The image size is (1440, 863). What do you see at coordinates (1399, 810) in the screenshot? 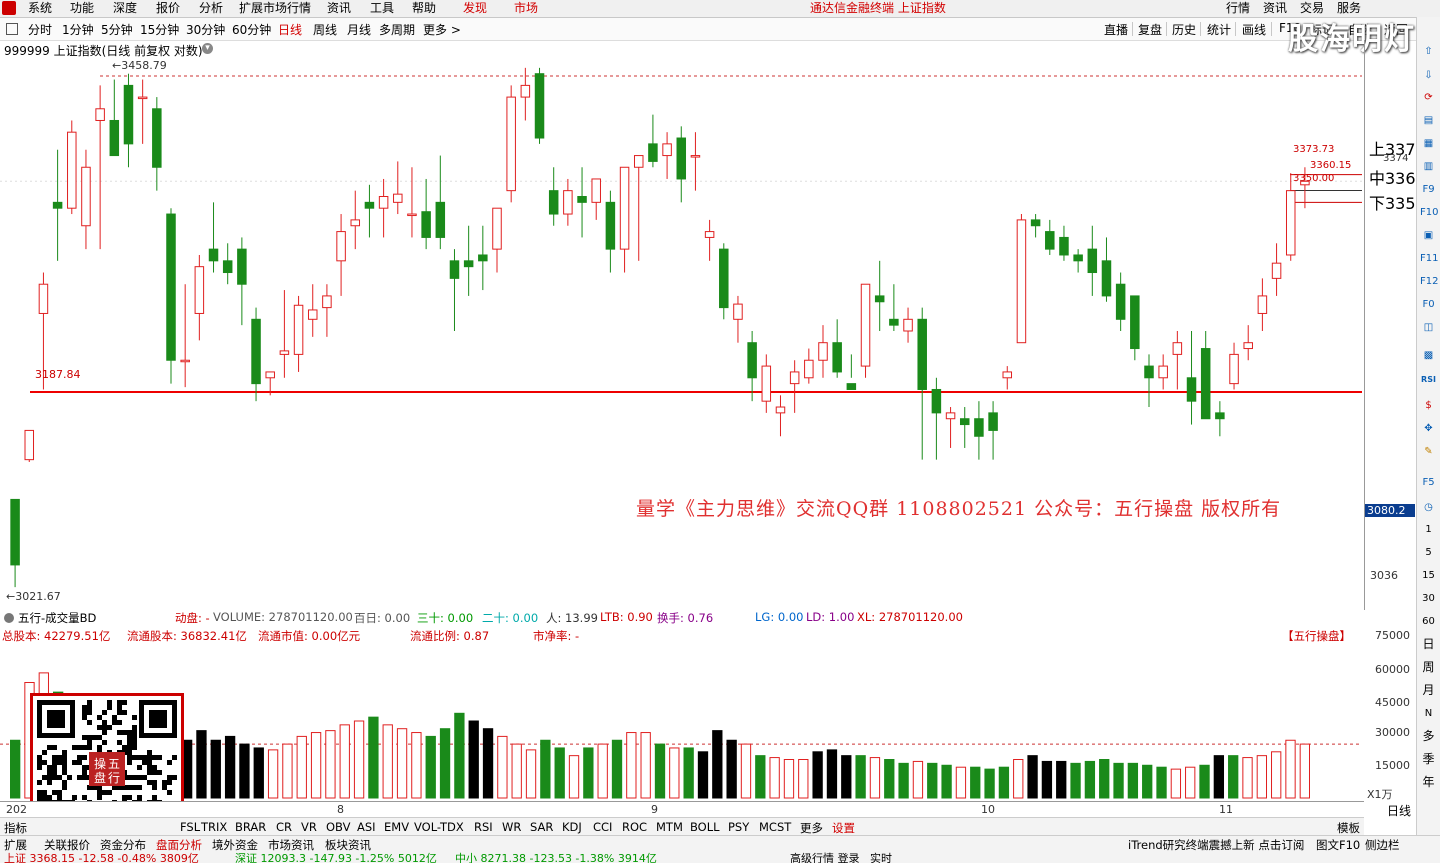
I see `day-line-label: 日线` at bounding box center [1399, 810].